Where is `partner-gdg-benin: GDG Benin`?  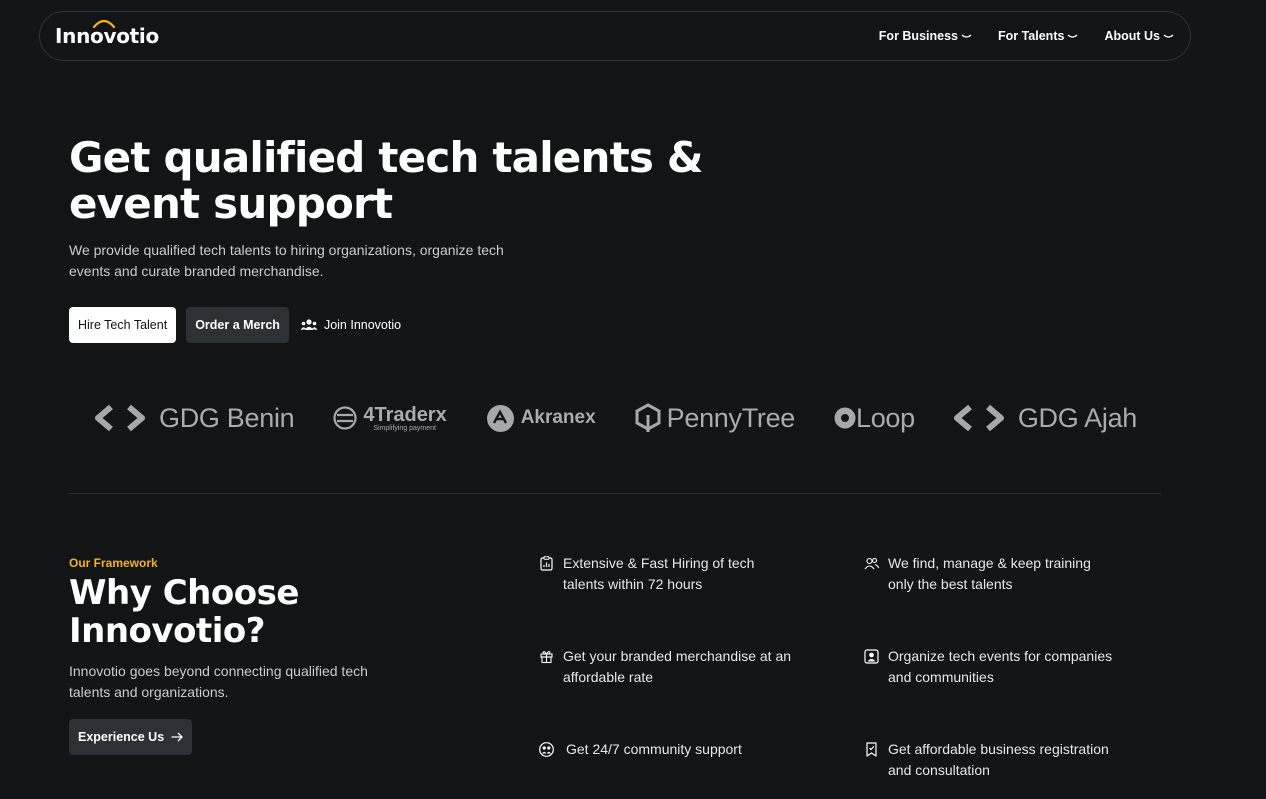 partner-gdg-benin: GDG Benin is located at coordinates (195, 418).